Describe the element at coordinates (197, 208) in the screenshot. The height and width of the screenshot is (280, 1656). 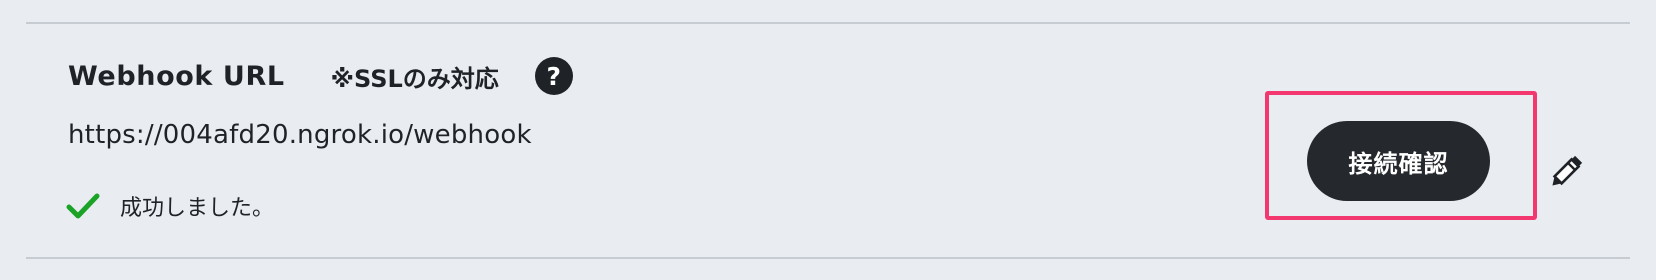
I see `status-text: 成功しました。` at that location.